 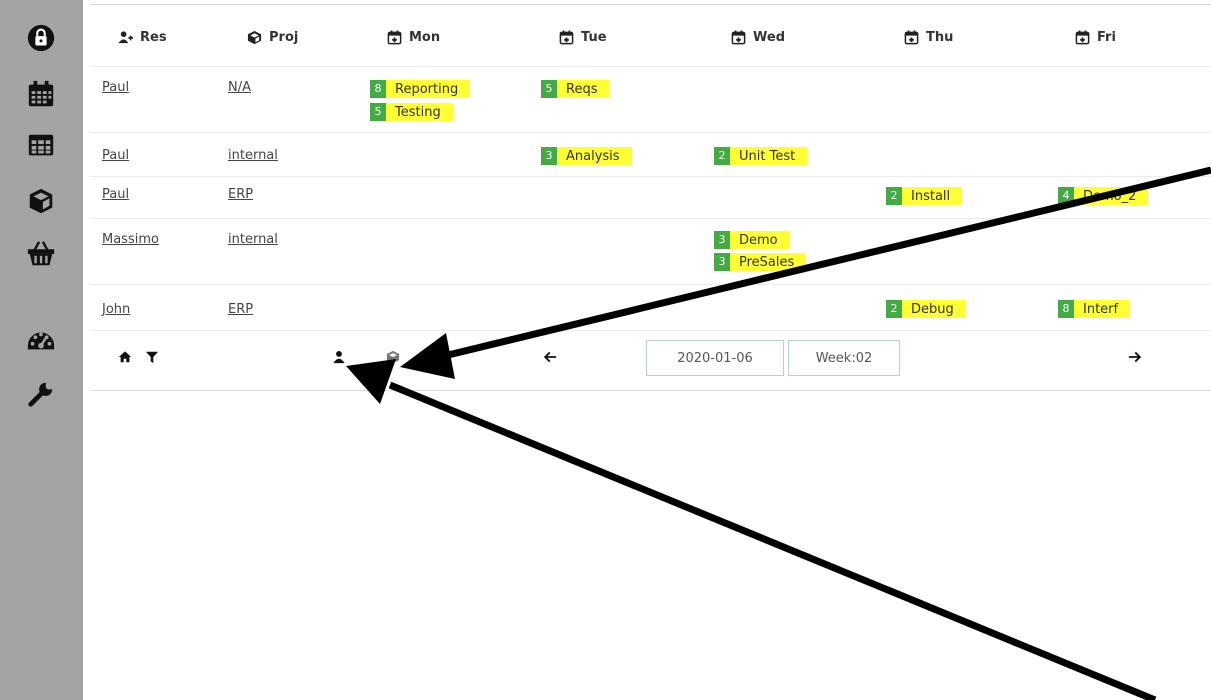 What do you see at coordinates (284, 37) in the screenshot?
I see `proj-header-label: Proj` at bounding box center [284, 37].